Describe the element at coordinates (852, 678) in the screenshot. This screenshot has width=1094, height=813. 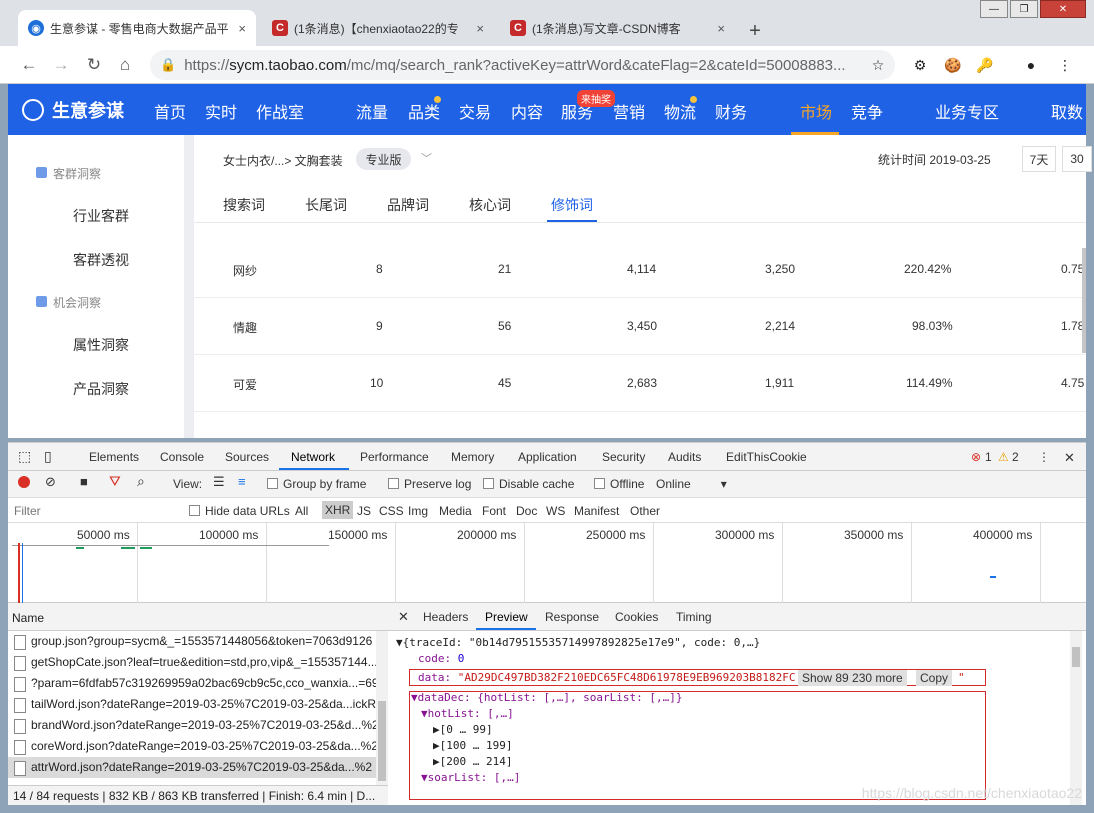
I see `show-more-button: Show 89 230 more` at that location.